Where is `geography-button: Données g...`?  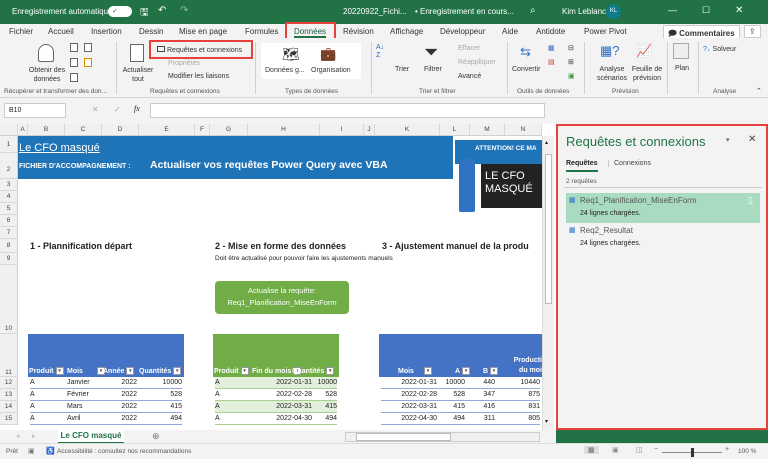
geography-button: Données g... is located at coordinates (285, 70).